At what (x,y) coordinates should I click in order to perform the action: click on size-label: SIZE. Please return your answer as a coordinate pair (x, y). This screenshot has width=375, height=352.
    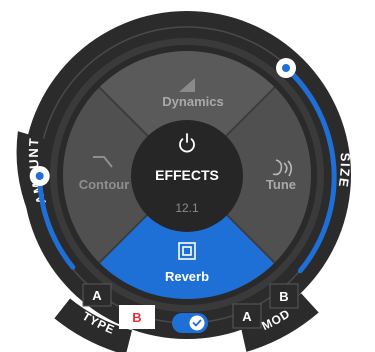
    Looking at the image, I should click on (344, 171).